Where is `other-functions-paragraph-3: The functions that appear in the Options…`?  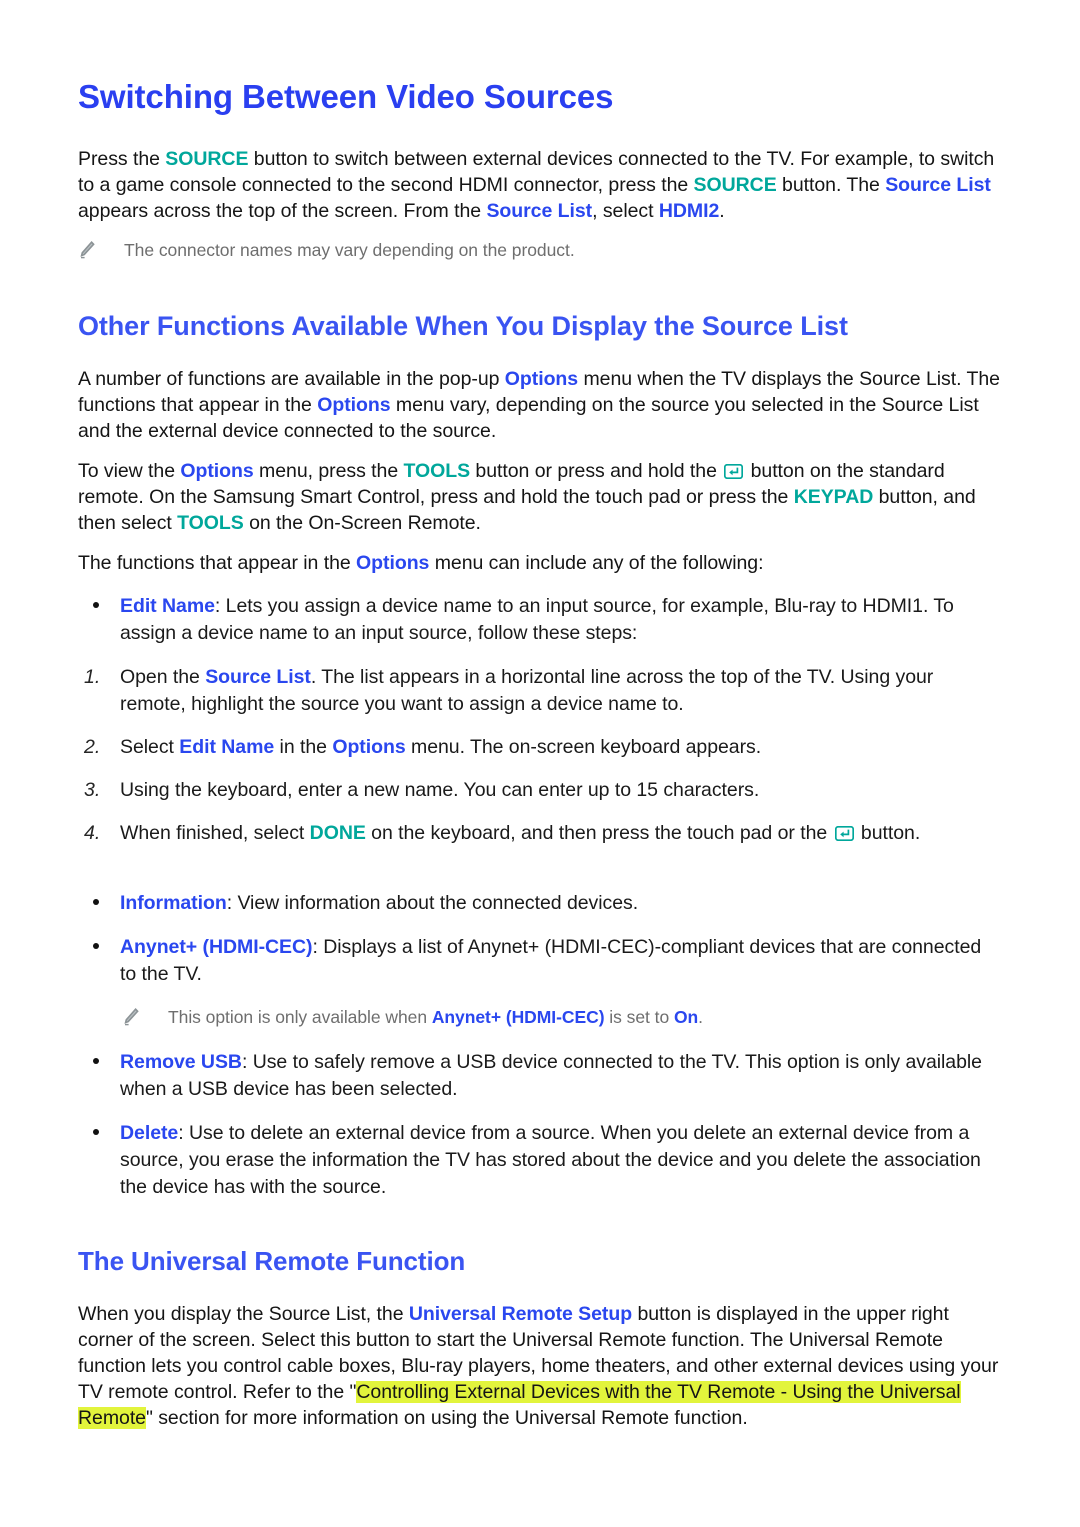 other-functions-paragraph-3: The functions that appear in the Options… is located at coordinates (540, 563).